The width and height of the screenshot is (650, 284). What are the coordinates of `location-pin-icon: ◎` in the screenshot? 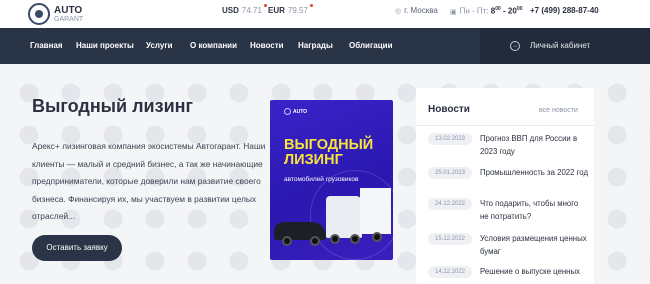 It's located at (398, 11).